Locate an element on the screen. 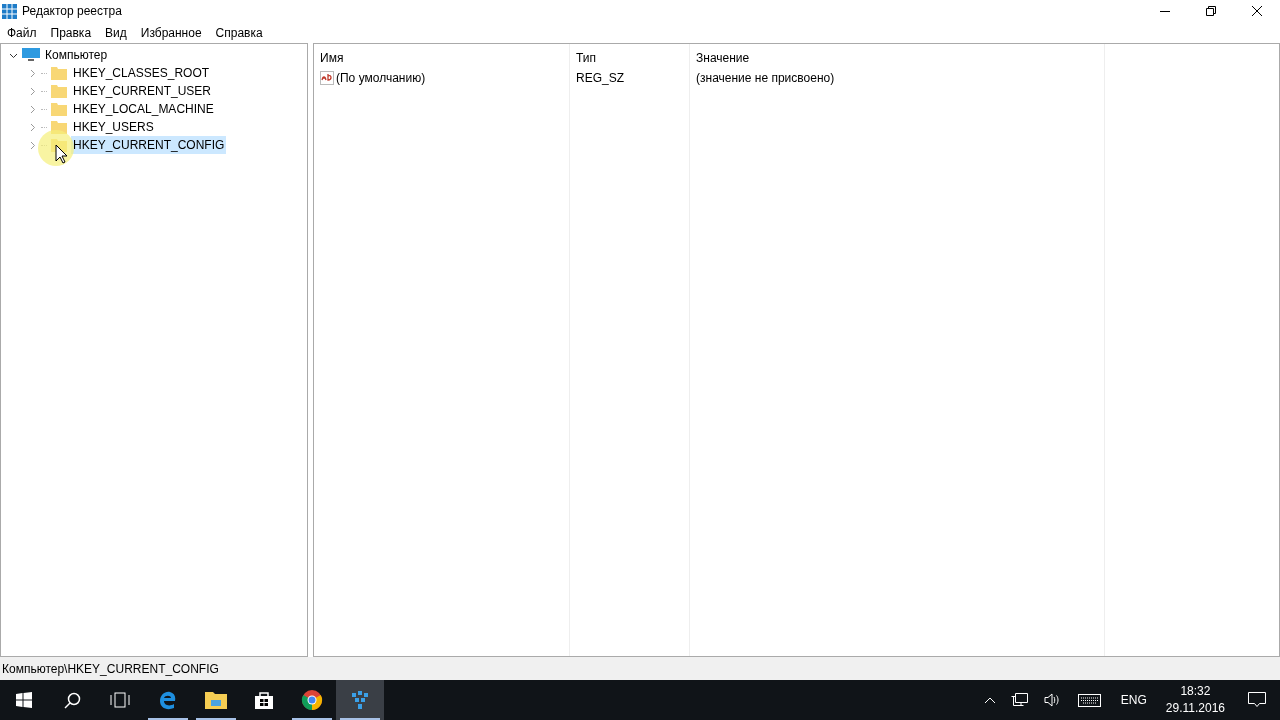 The image size is (1280, 720). table-cell-text: (По умолчанию) is located at coordinates (381, 78).